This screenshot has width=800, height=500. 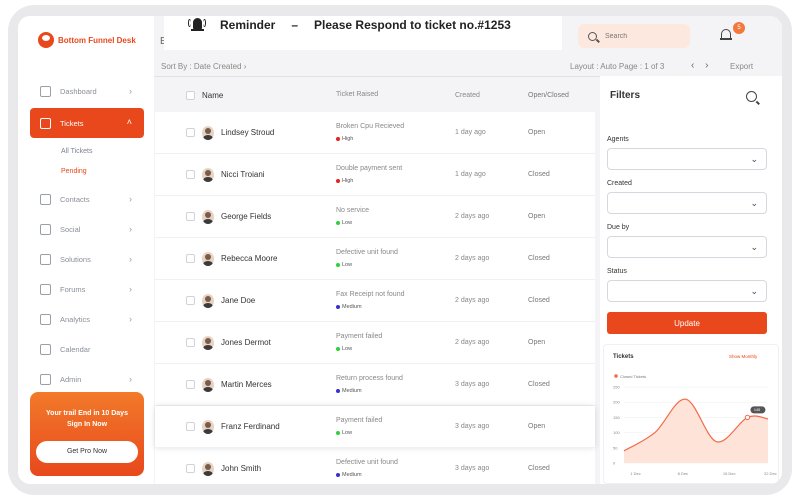 What do you see at coordinates (370, 126) in the screenshot?
I see `ticket-subject: Broken Cpu Recieved` at bounding box center [370, 126].